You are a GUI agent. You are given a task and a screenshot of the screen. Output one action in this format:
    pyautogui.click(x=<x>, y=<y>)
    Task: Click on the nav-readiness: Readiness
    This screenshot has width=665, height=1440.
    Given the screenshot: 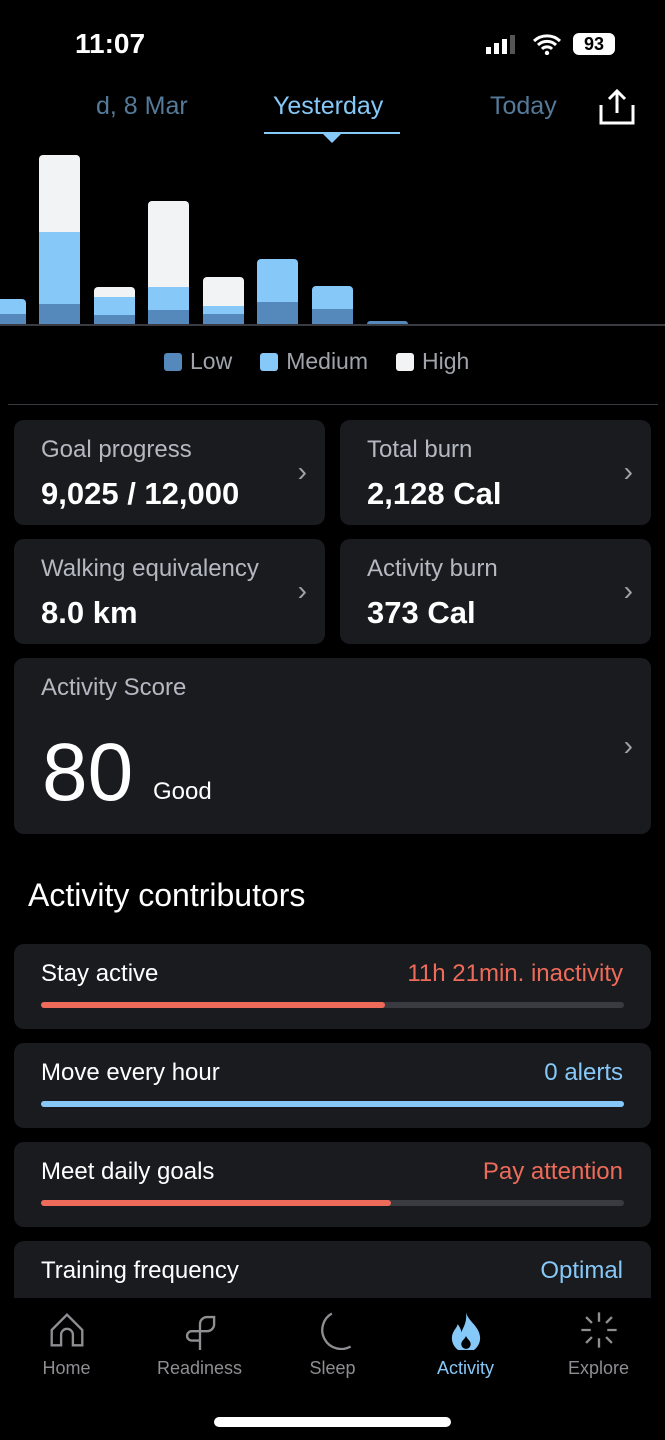 What is the action you would take?
    pyautogui.click(x=199, y=1344)
    